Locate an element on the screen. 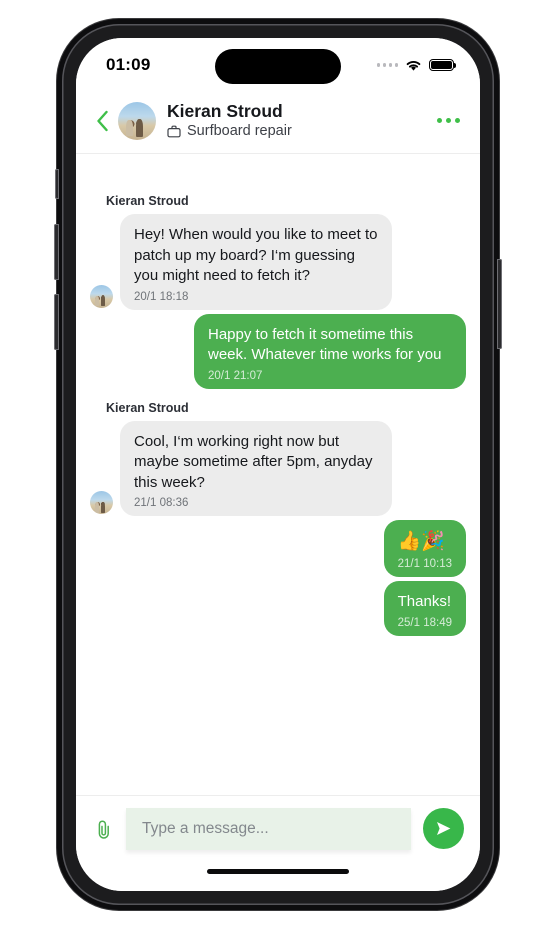 This screenshot has height=948, width=556. send-button is located at coordinates (443, 828).